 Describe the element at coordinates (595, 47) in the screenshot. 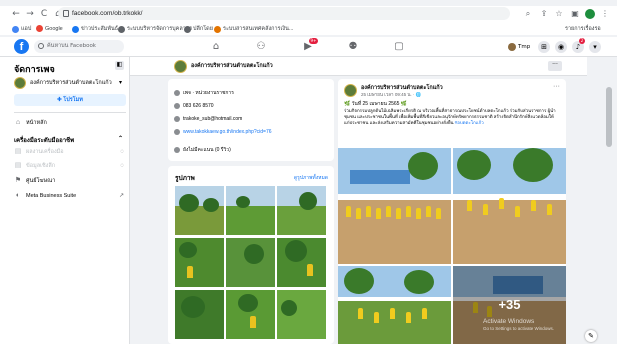

I see `account-chevron-icon: ▾` at that location.